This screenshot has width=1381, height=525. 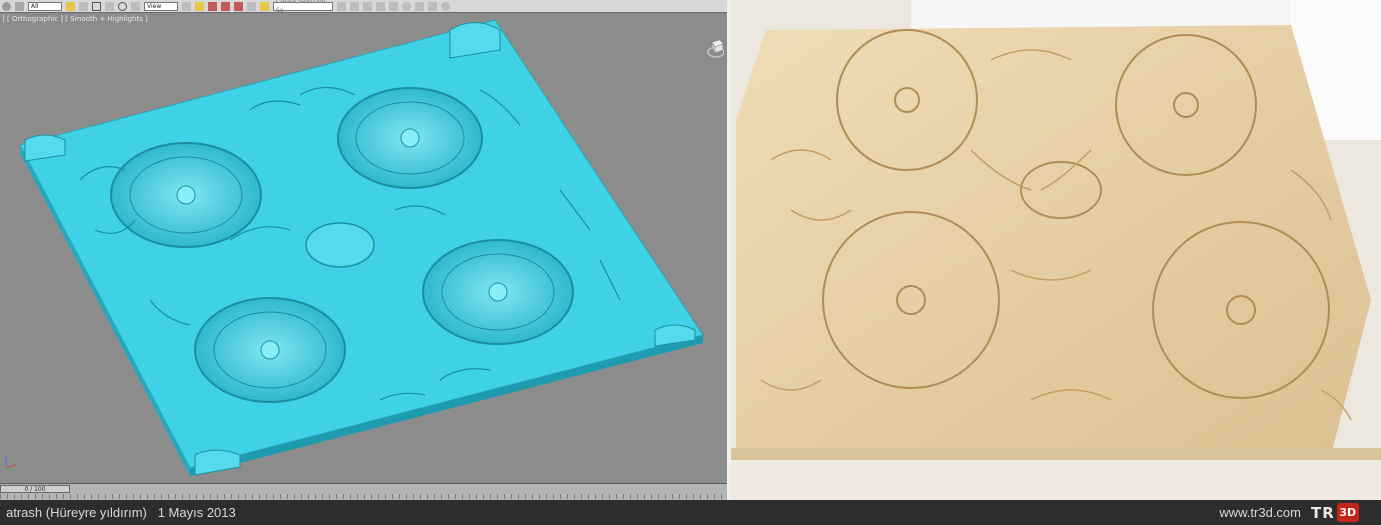 I want to click on rosette-bottom-left, so click(x=270, y=350).